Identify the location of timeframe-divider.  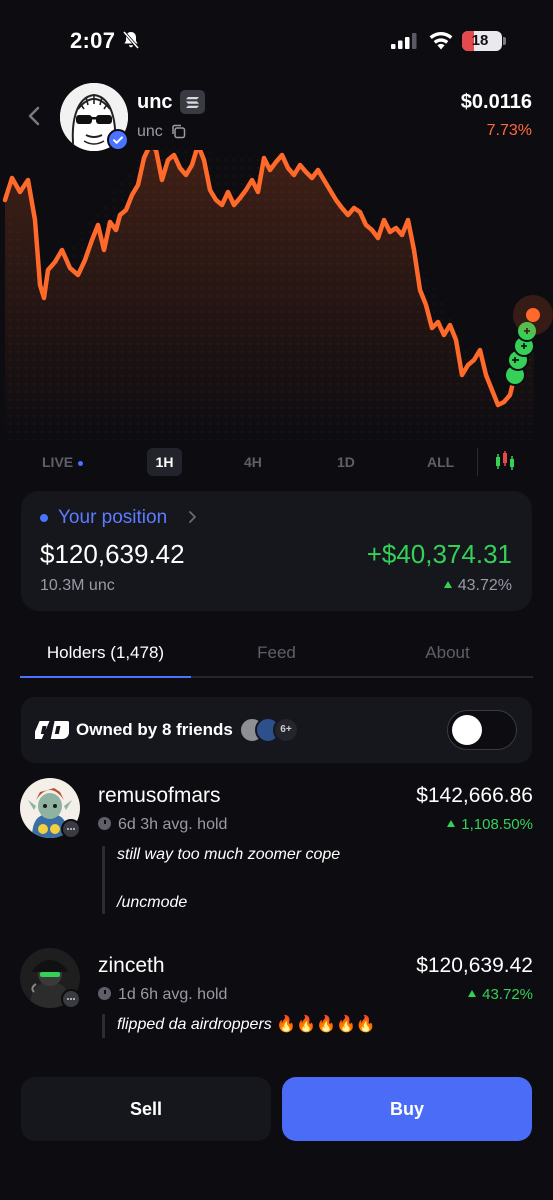
(477, 462).